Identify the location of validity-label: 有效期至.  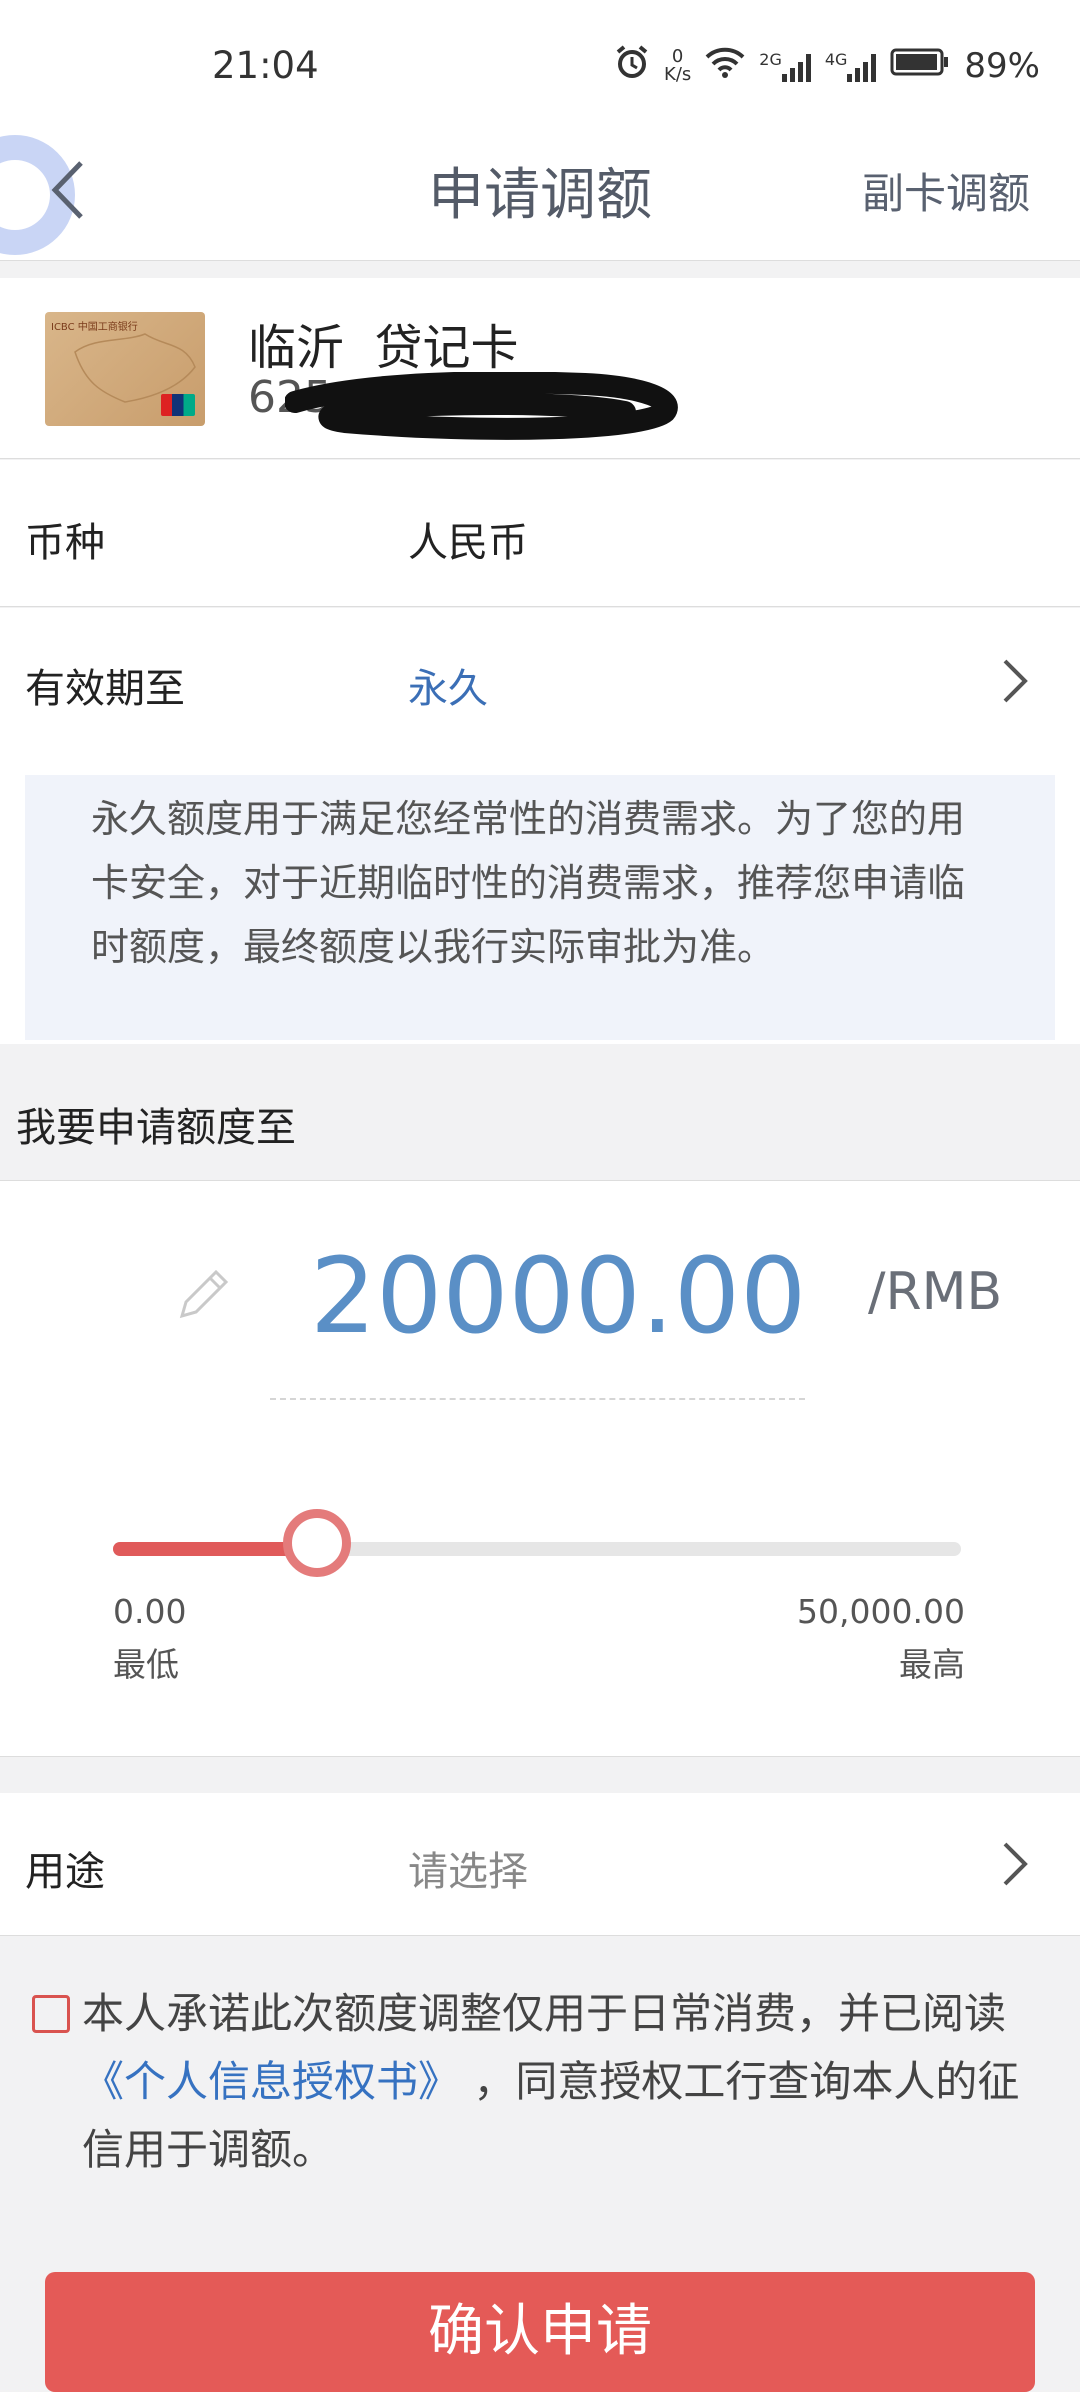
(105, 689).